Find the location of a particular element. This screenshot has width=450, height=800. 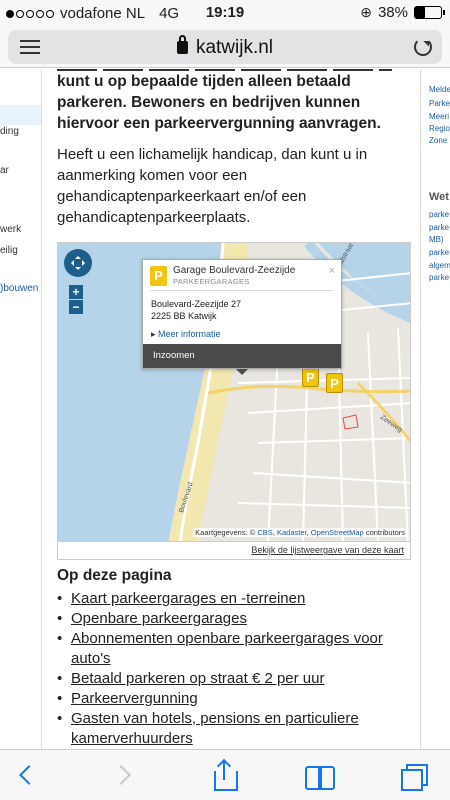

forward-arrow-icon is located at coordinates (125, 776).